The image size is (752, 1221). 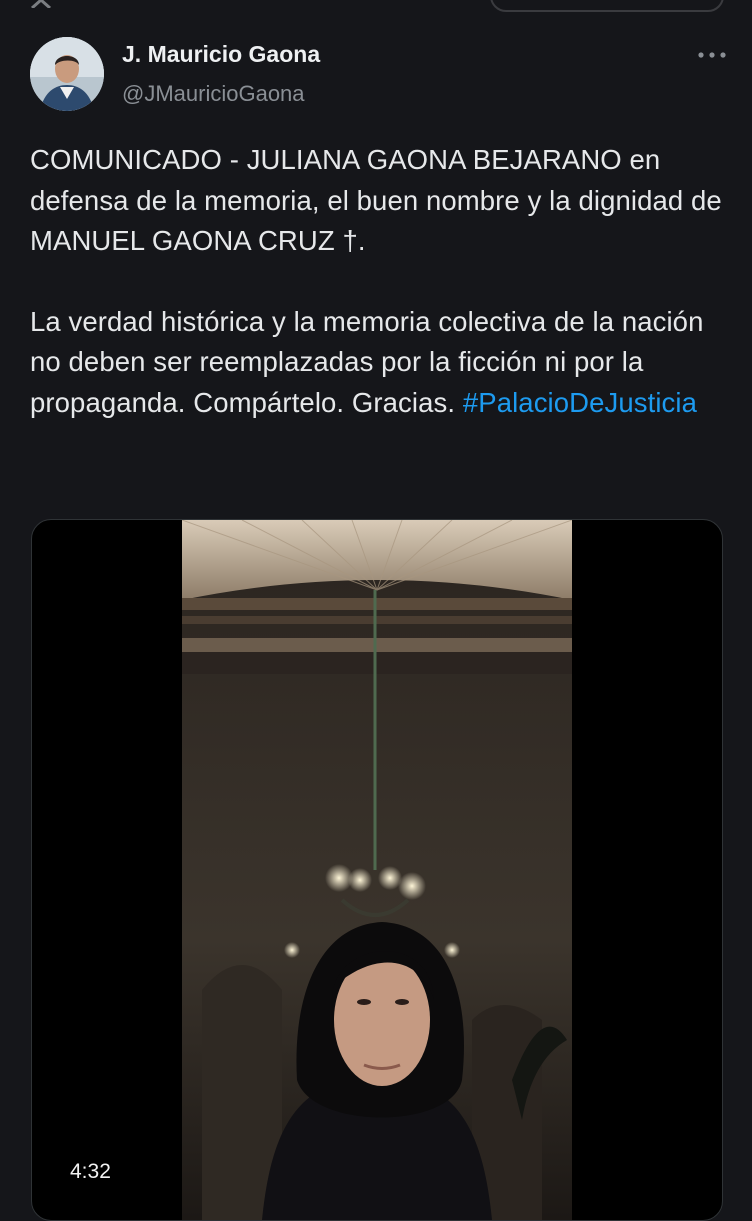 What do you see at coordinates (41, 4) in the screenshot?
I see `x-logo-icon` at bounding box center [41, 4].